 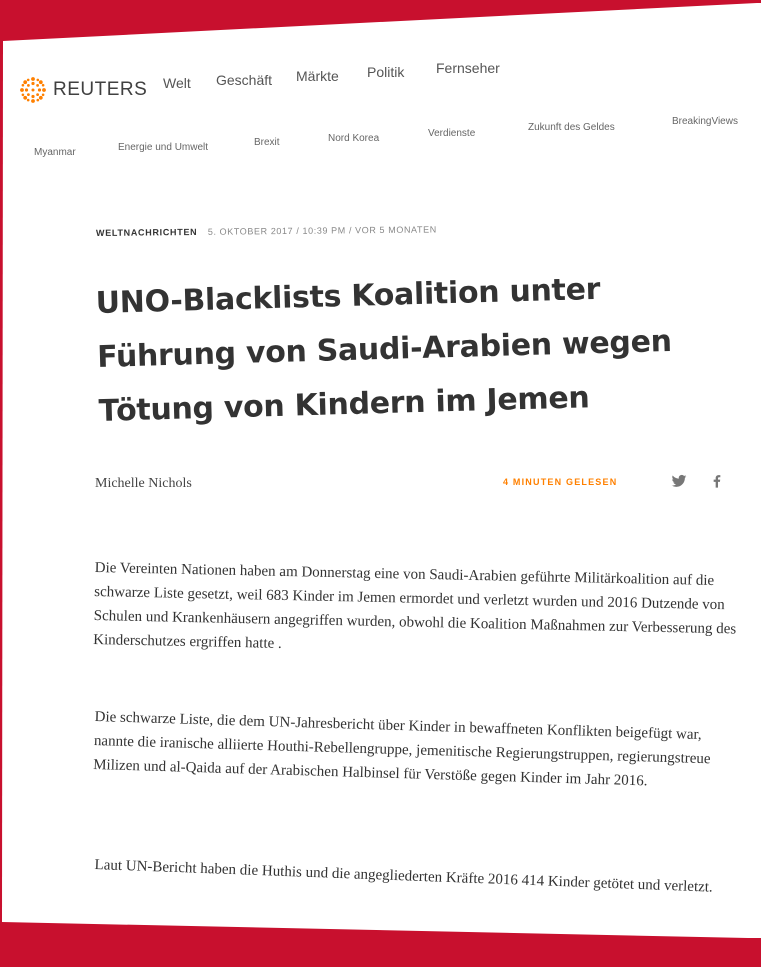 I want to click on subnav-item-brexit: Brexit, so click(x=267, y=142).